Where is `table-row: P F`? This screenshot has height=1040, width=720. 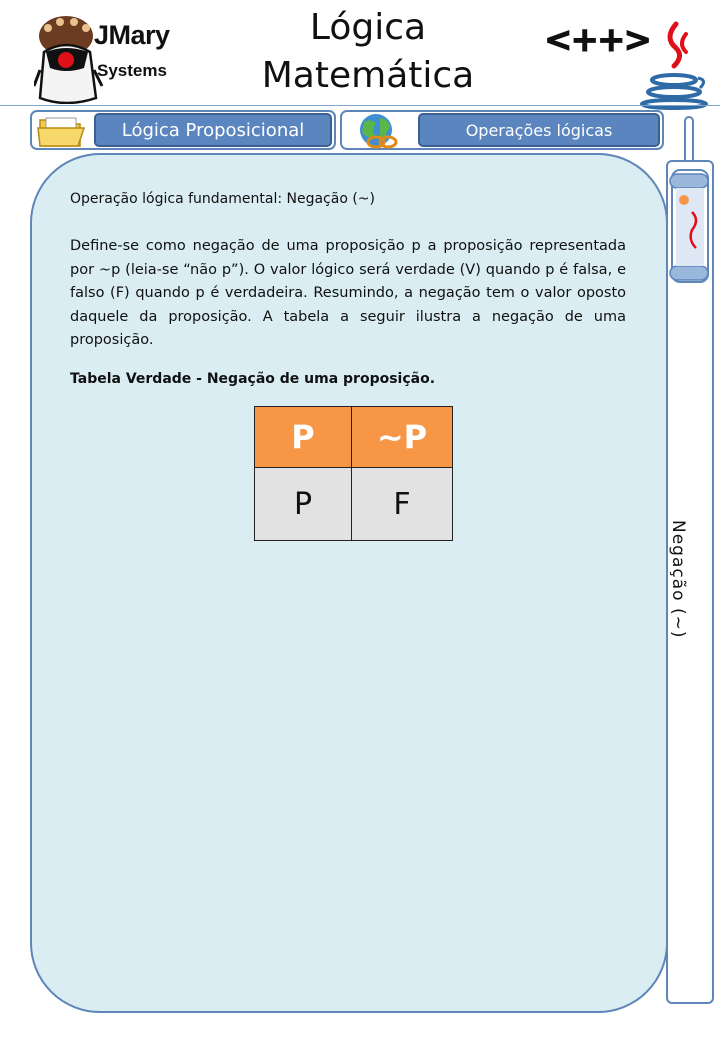
table-row: P F is located at coordinates (353, 504).